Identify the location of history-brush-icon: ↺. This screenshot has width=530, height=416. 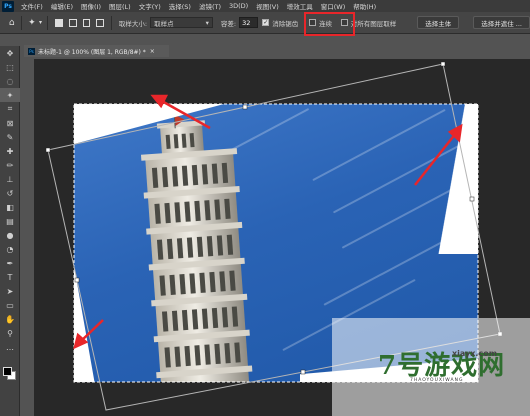
(10, 193).